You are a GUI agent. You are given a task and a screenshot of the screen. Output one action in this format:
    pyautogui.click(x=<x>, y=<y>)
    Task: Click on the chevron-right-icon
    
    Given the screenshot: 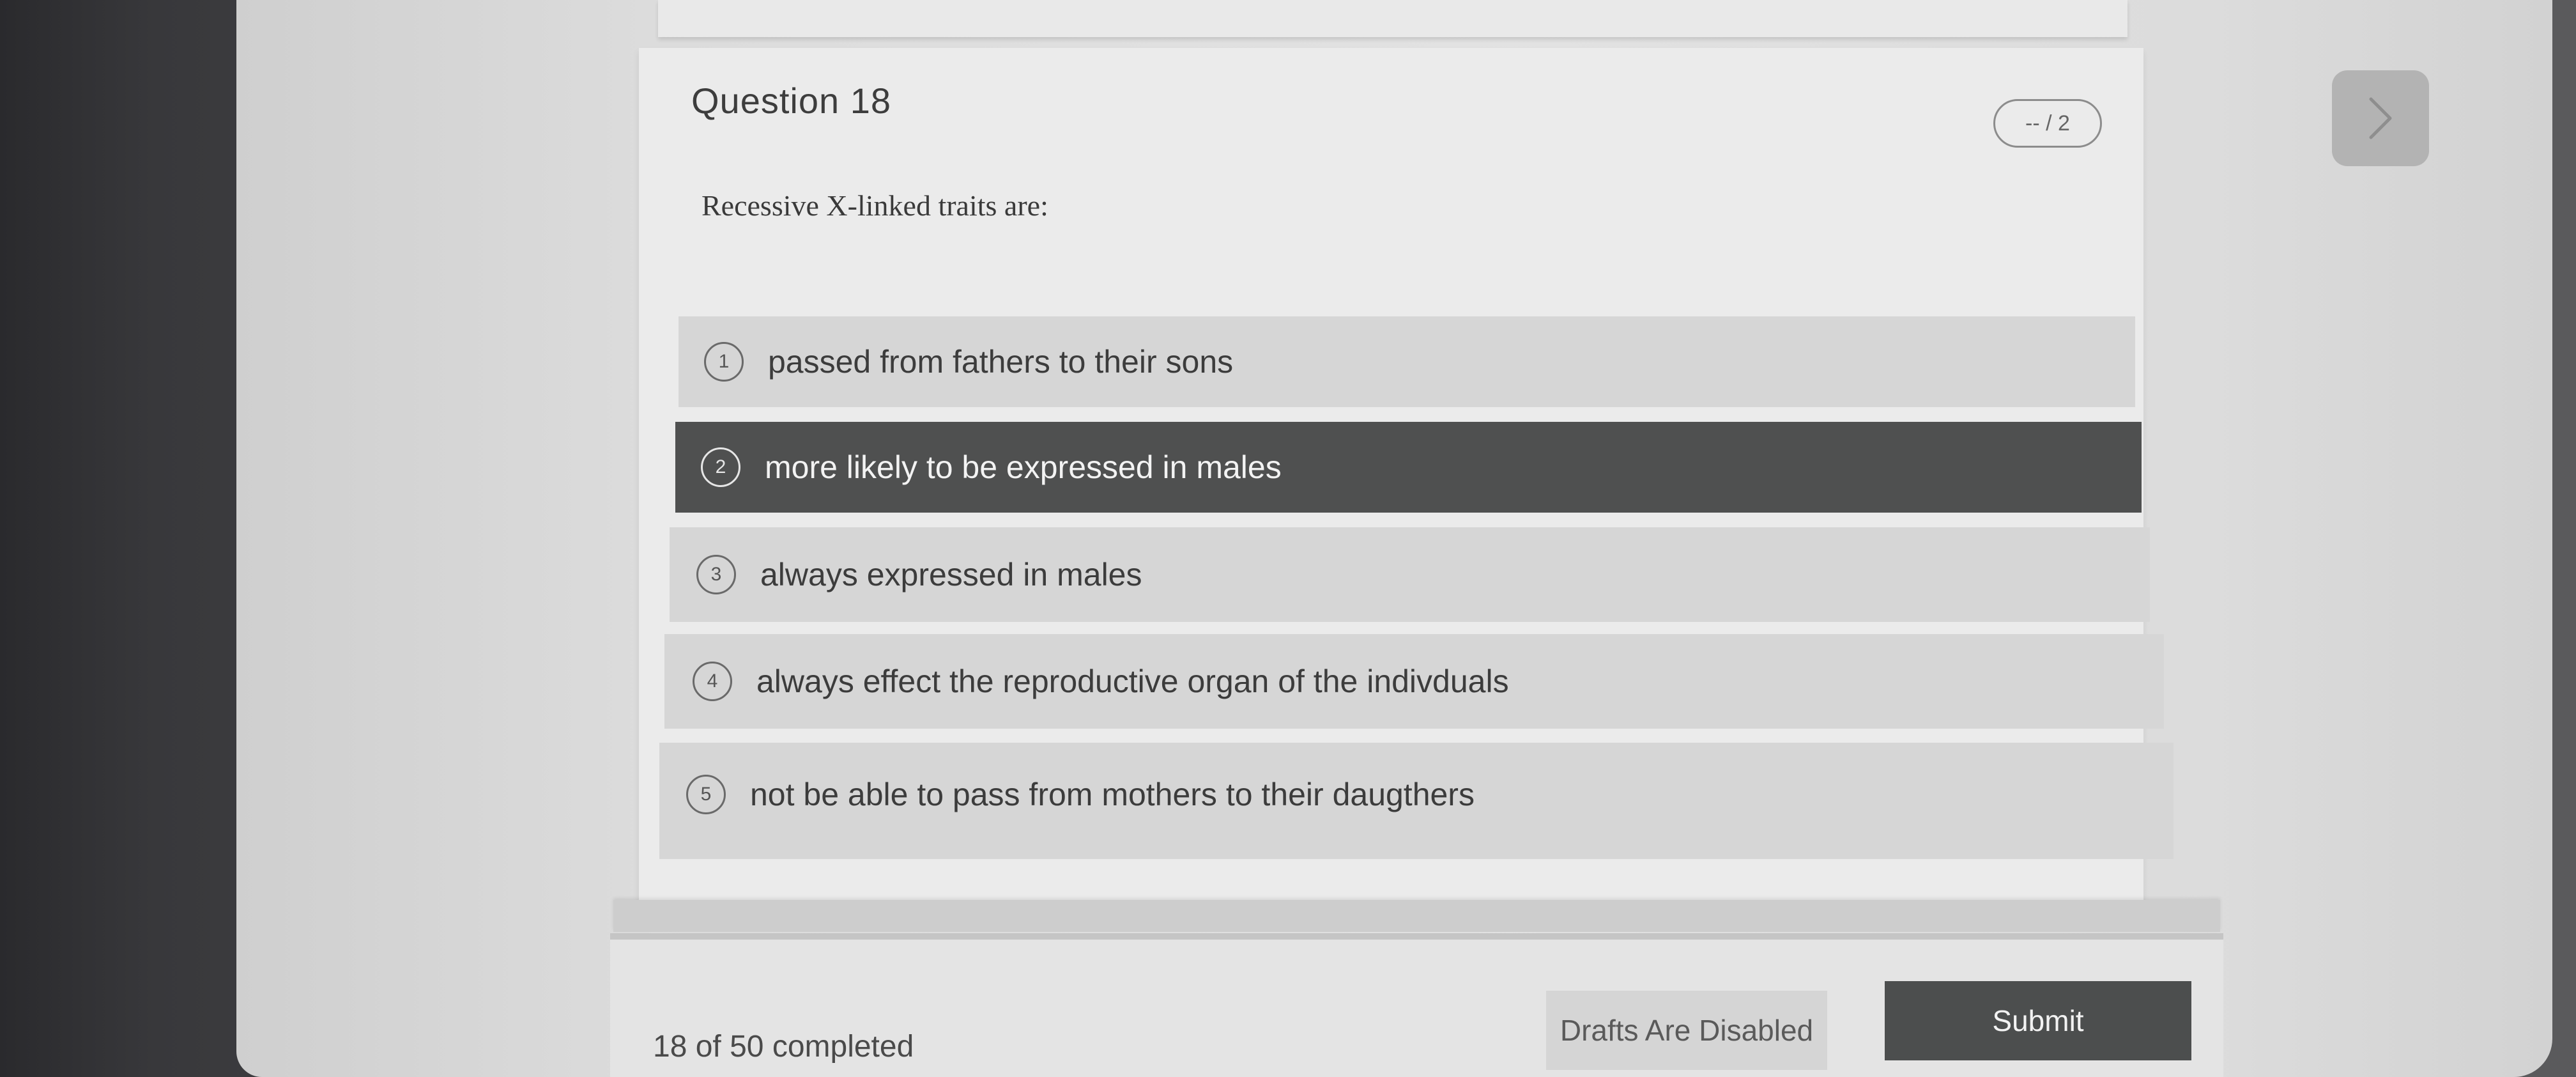 What is the action you would take?
    pyautogui.click(x=2380, y=118)
    